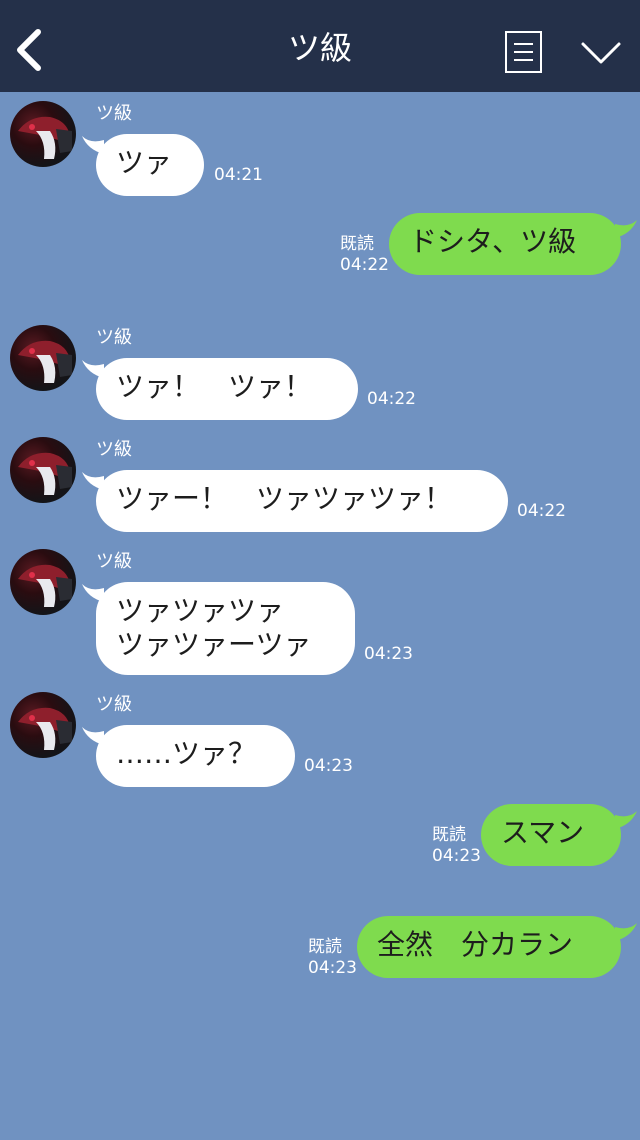 The height and width of the screenshot is (1140, 640). I want to click on chat-title: ツ級, so click(319, 48).